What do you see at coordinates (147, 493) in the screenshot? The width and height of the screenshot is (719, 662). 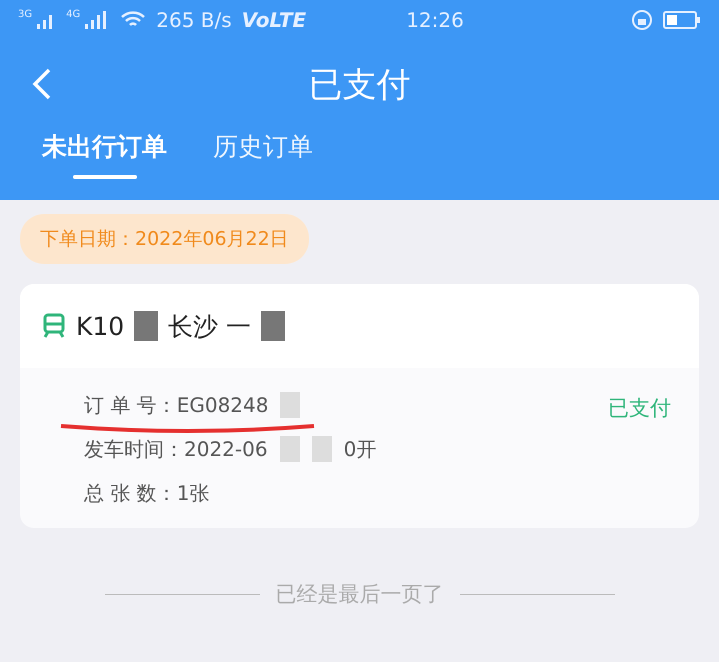 I see `order-detail: 总 张 数：1张` at bounding box center [147, 493].